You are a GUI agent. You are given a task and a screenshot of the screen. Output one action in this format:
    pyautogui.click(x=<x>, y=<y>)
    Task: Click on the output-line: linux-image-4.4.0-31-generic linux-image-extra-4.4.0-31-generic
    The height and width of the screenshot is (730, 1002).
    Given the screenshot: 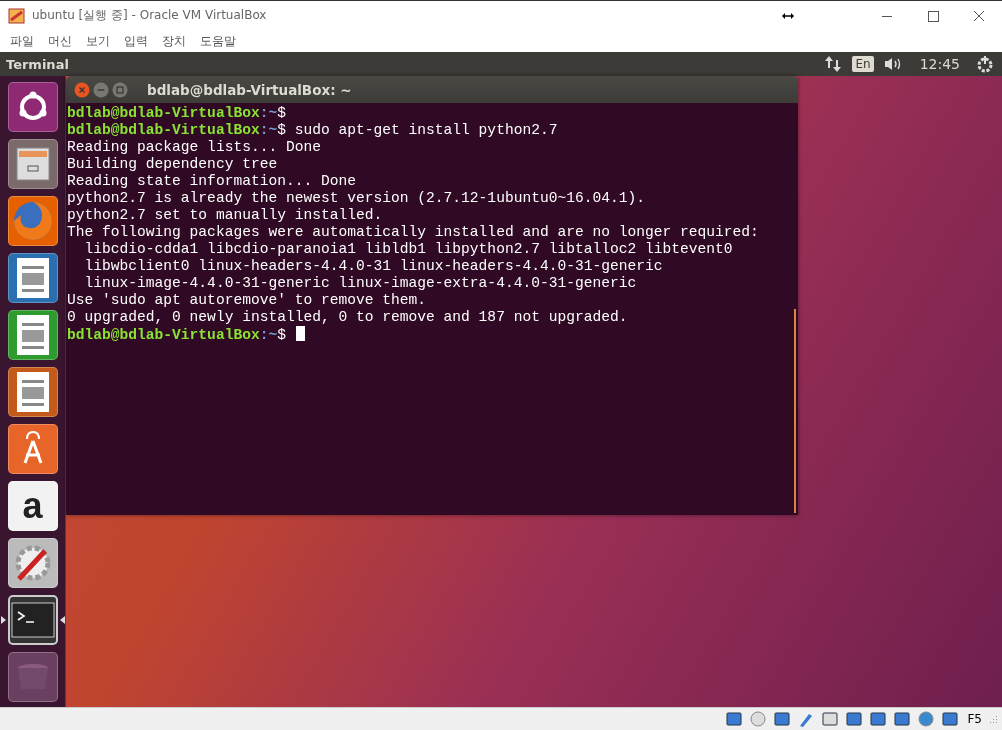 What is the action you would take?
    pyautogui.click(x=360, y=283)
    